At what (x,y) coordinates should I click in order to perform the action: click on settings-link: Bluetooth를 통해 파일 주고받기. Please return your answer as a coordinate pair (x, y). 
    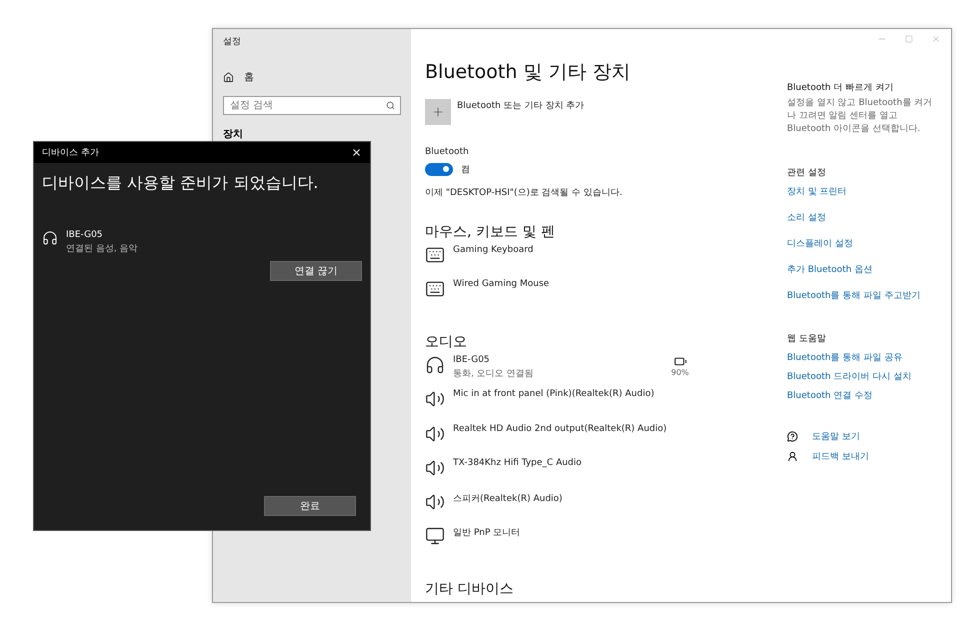
    Looking at the image, I should click on (864, 295).